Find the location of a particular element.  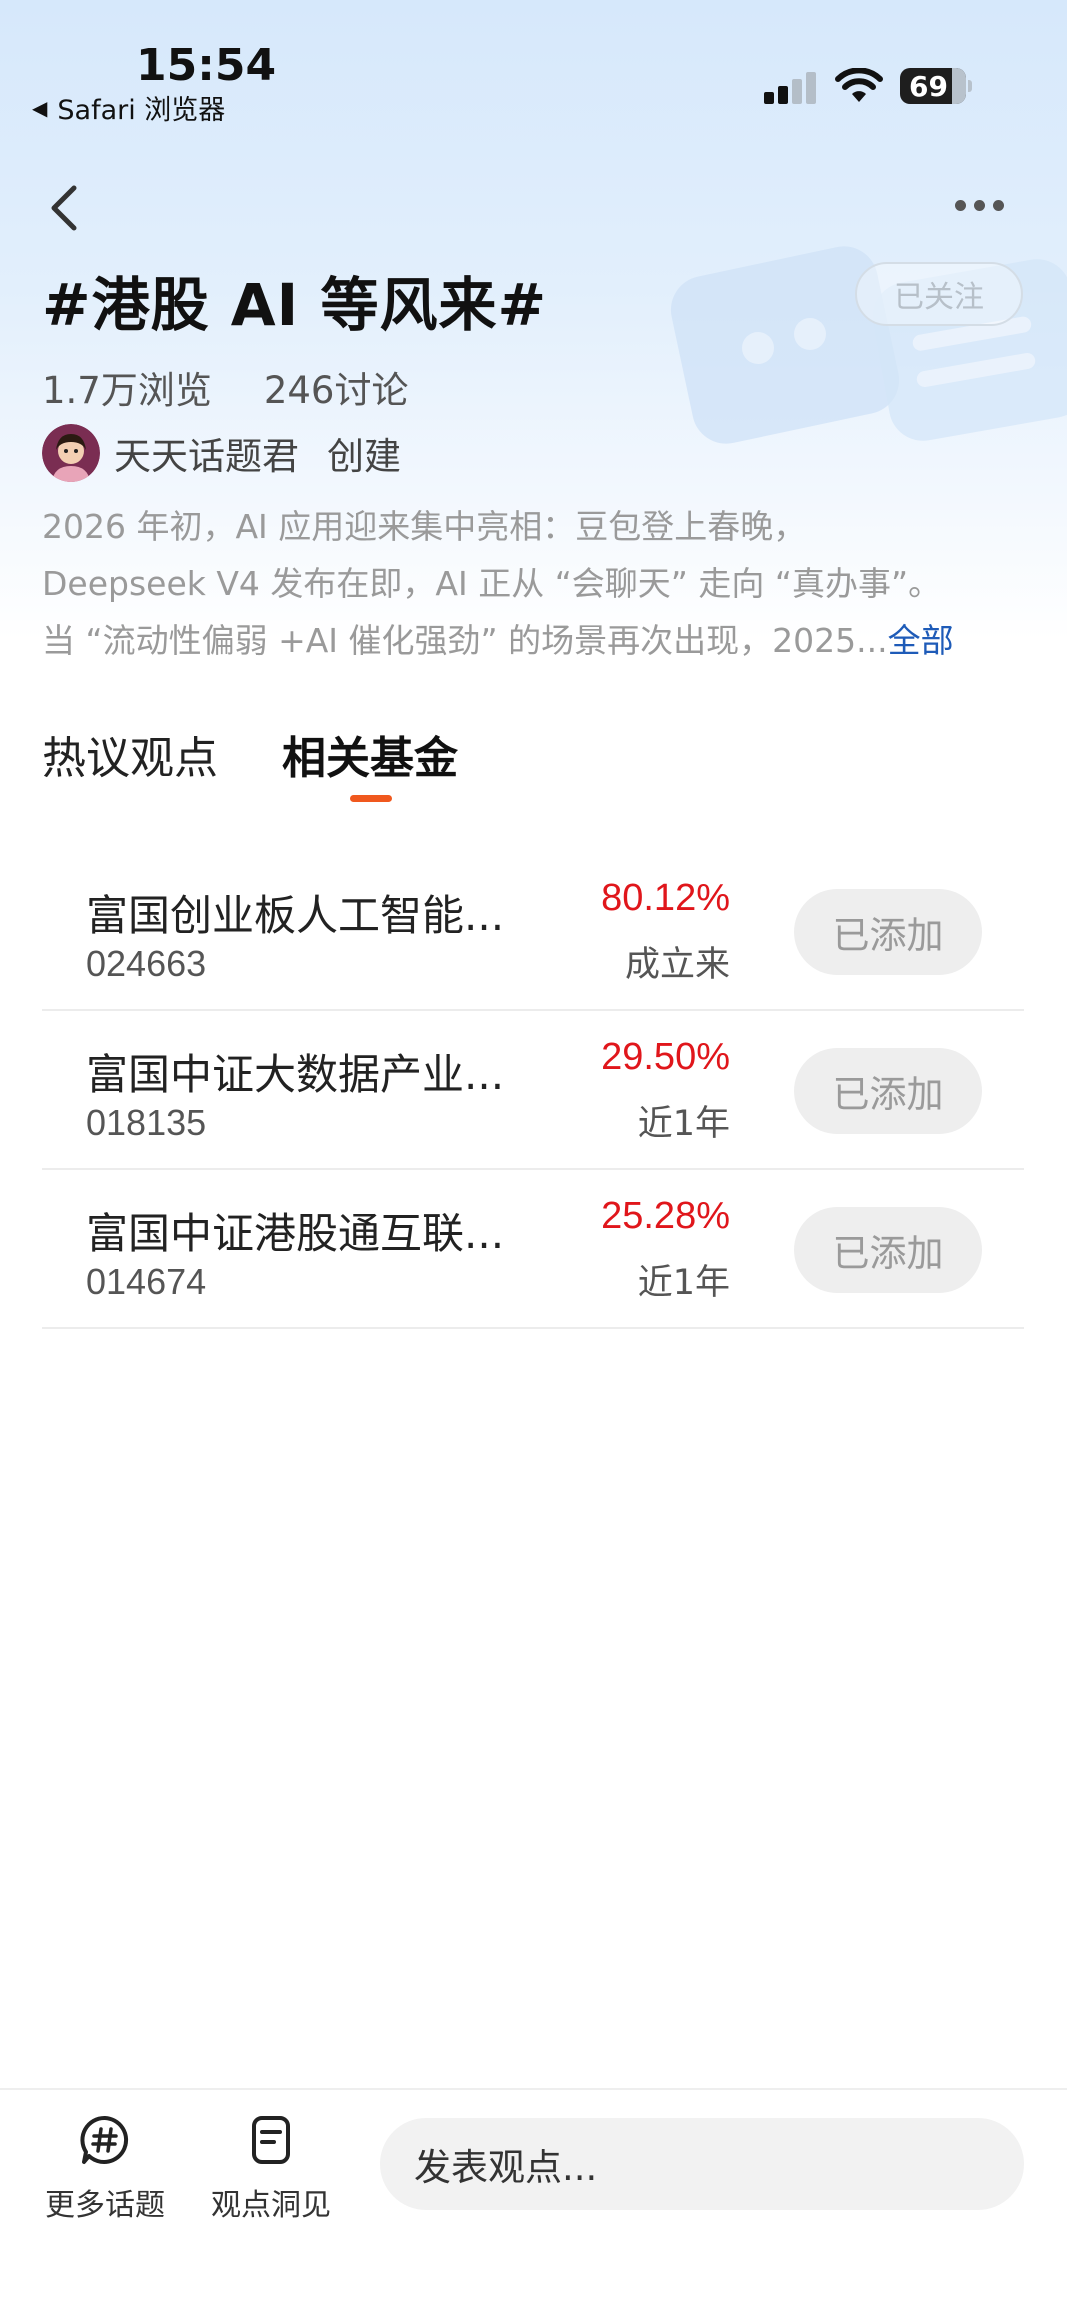

description-line: Deepseek V4 发布在即，AI 正从 “会聊天” 走向 “真办事”。 is located at coordinates (492, 583).